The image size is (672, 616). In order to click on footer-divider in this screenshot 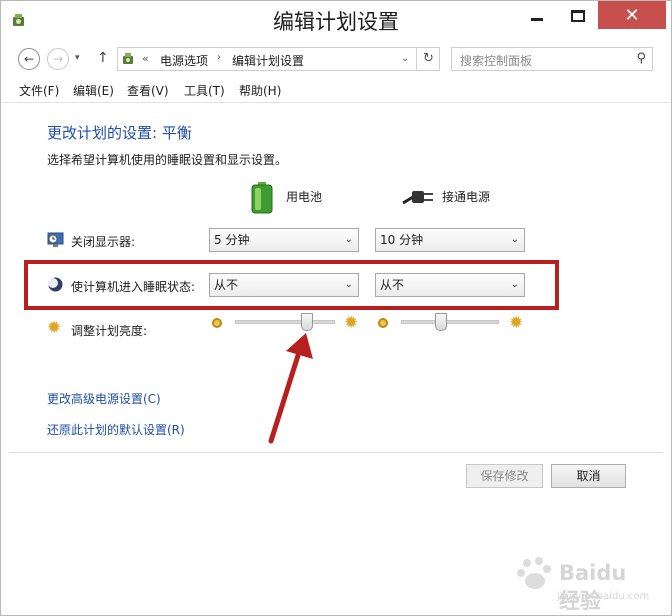, I will do `click(336, 452)`.